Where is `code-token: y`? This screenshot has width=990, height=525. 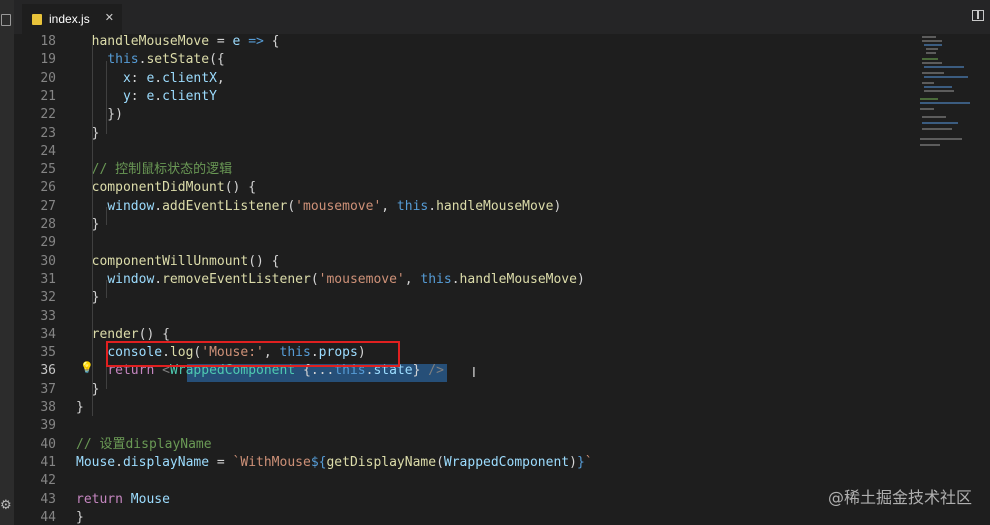 code-token: y is located at coordinates (126, 96).